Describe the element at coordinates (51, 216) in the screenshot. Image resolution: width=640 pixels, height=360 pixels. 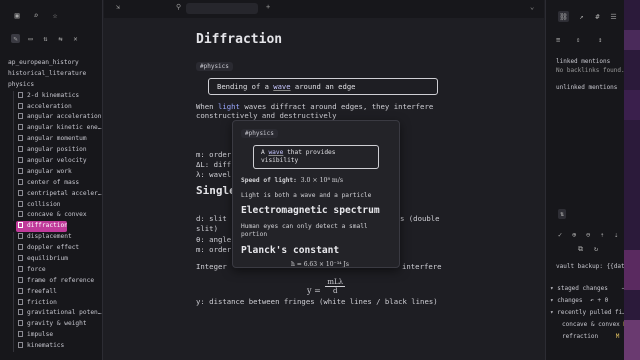
I see `file-item: concave & convex` at that location.